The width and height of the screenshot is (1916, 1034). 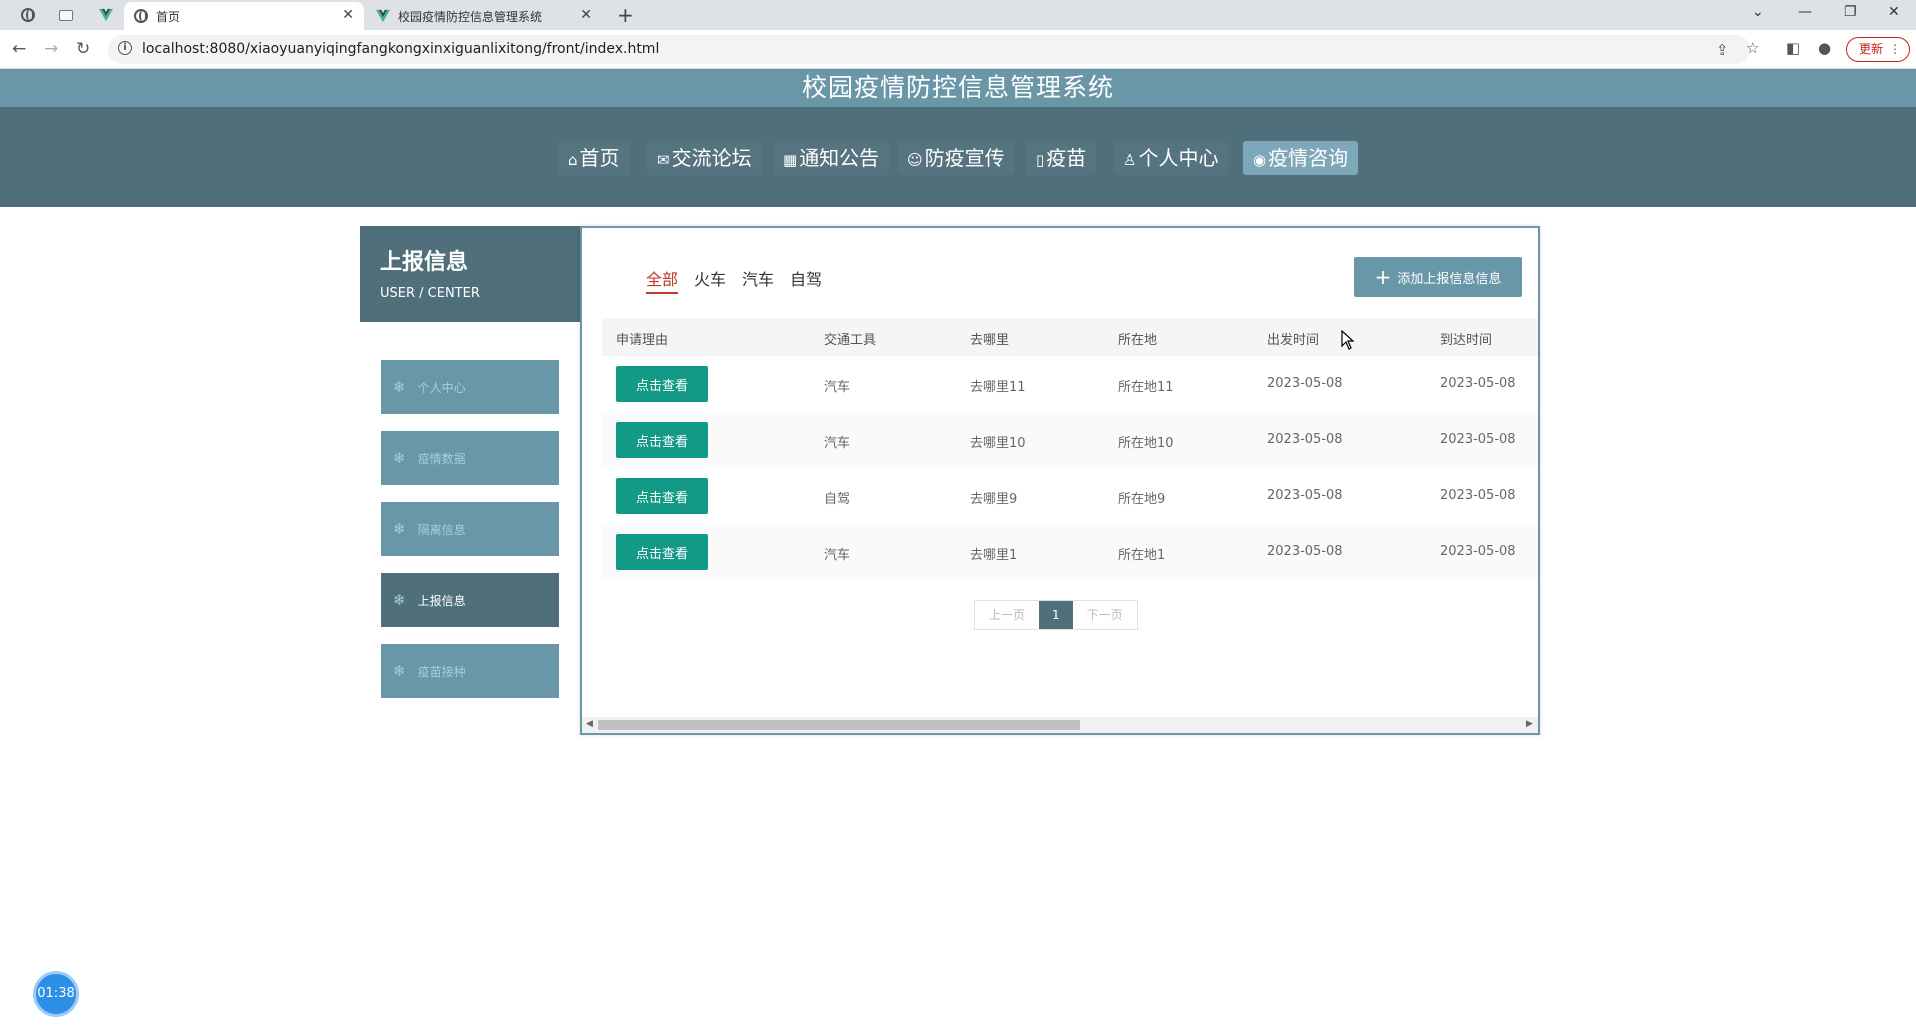 I want to click on vue-logo-icon, so click(x=106, y=15).